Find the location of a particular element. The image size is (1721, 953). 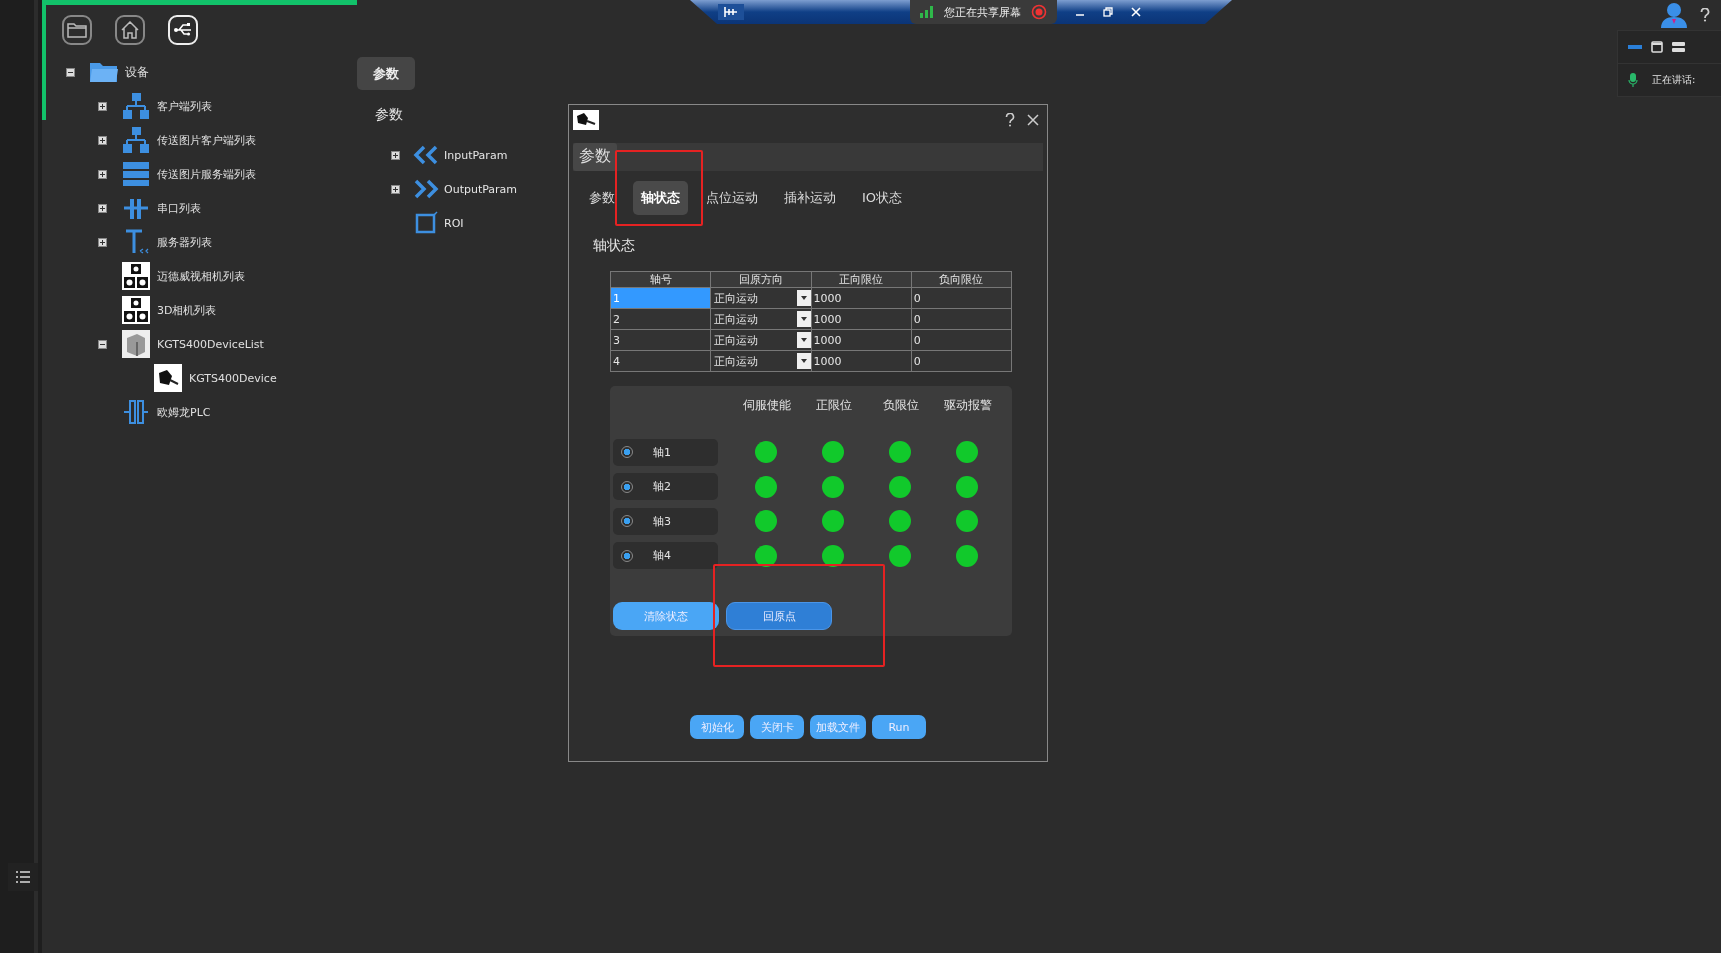

plc-icon is located at coordinates (136, 412).